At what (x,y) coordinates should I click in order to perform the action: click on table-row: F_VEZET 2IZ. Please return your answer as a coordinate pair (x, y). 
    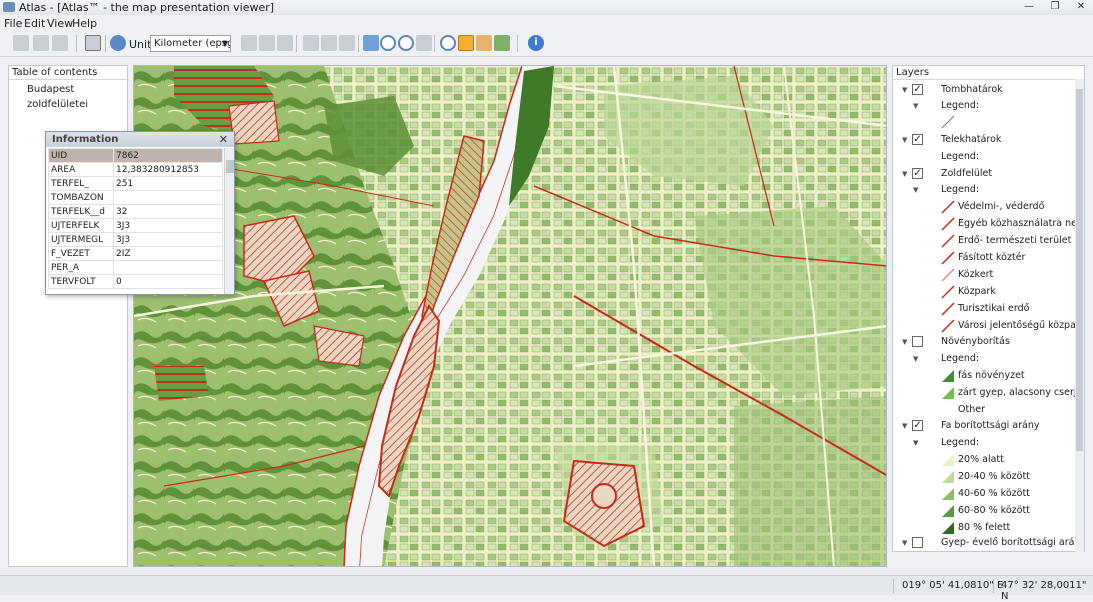
    Looking at the image, I should click on (135, 253).